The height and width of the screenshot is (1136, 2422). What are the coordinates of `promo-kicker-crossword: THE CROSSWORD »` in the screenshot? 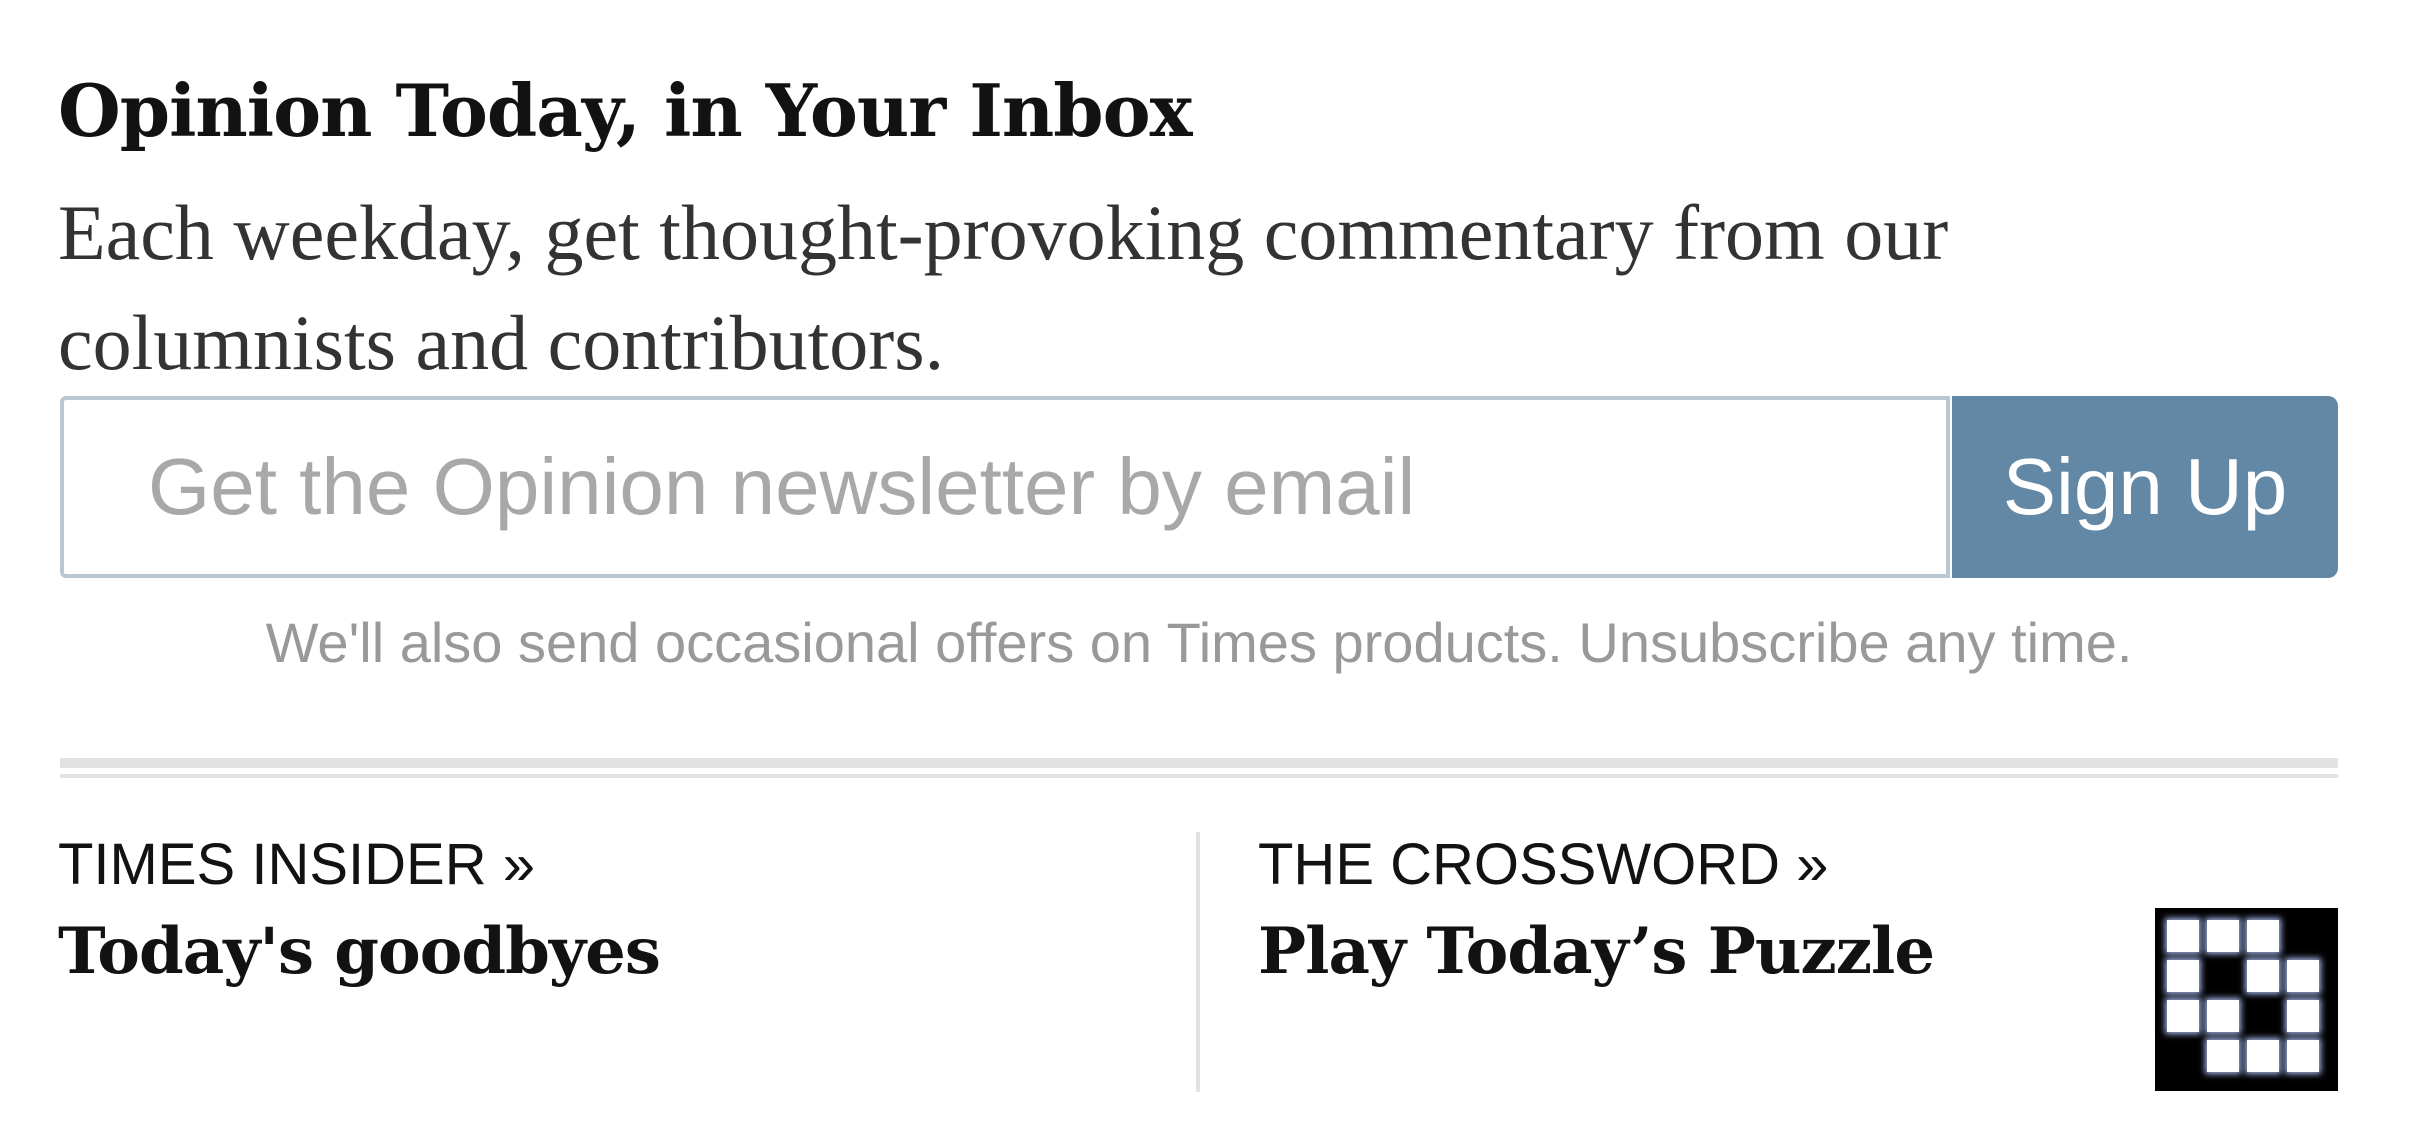 It's located at (1799, 865).